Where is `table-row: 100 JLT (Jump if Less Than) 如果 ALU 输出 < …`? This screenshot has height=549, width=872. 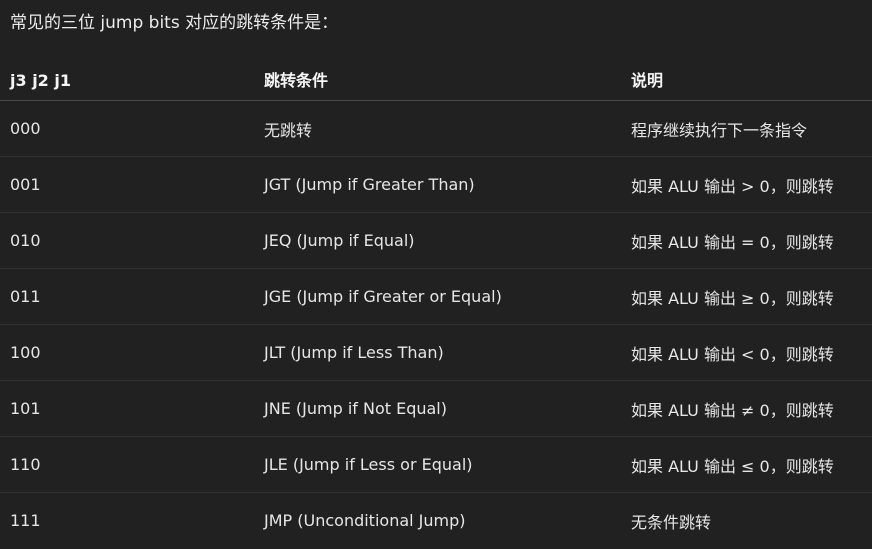
table-row: 100 JLT (Jump if Less Than) 如果 ALU 输出 < … is located at coordinates (436, 352).